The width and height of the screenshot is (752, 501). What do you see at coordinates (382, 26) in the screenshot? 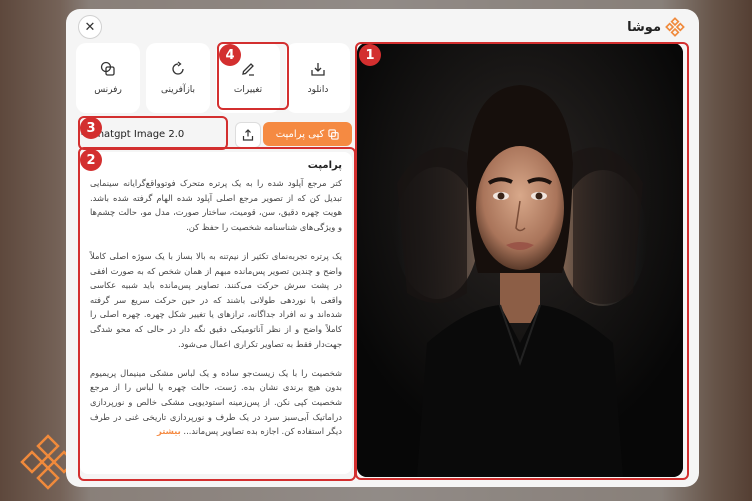
I see `modal-header: ✕ موشا` at bounding box center [382, 26].